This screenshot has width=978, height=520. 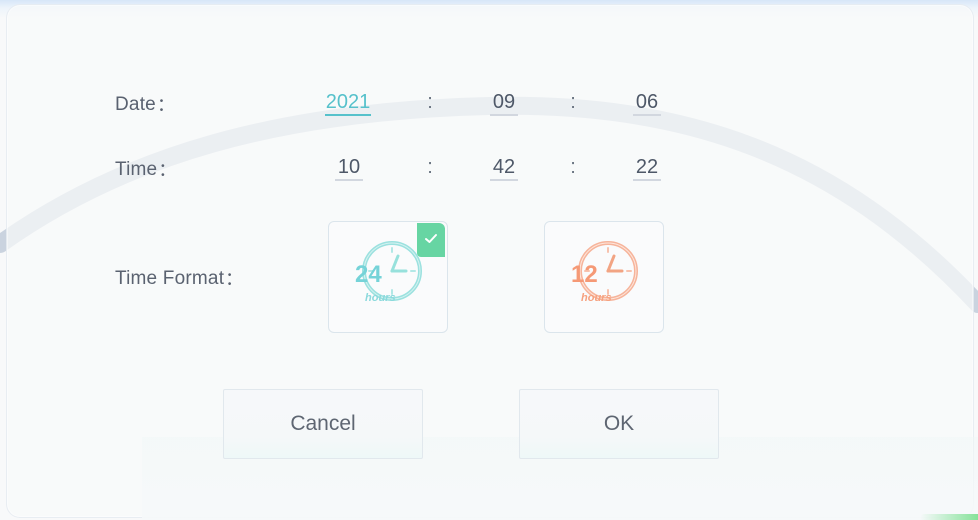 I want to click on clock-12-hours-icon: 12 hours, so click(x=604, y=272).